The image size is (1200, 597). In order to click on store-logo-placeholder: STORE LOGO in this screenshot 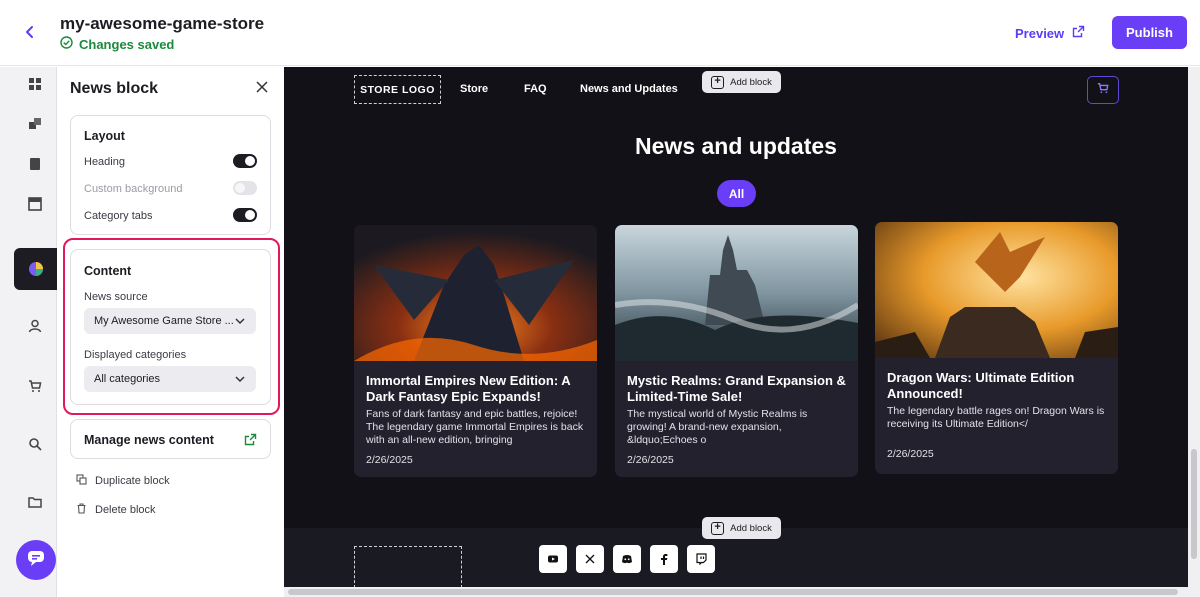, I will do `click(397, 89)`.